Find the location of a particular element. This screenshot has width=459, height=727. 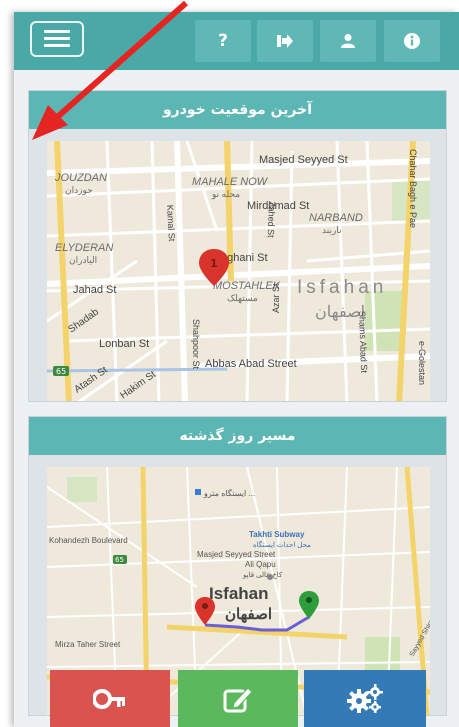

map-label: Masjed Seyyed St is located at coordinates (303, 160).